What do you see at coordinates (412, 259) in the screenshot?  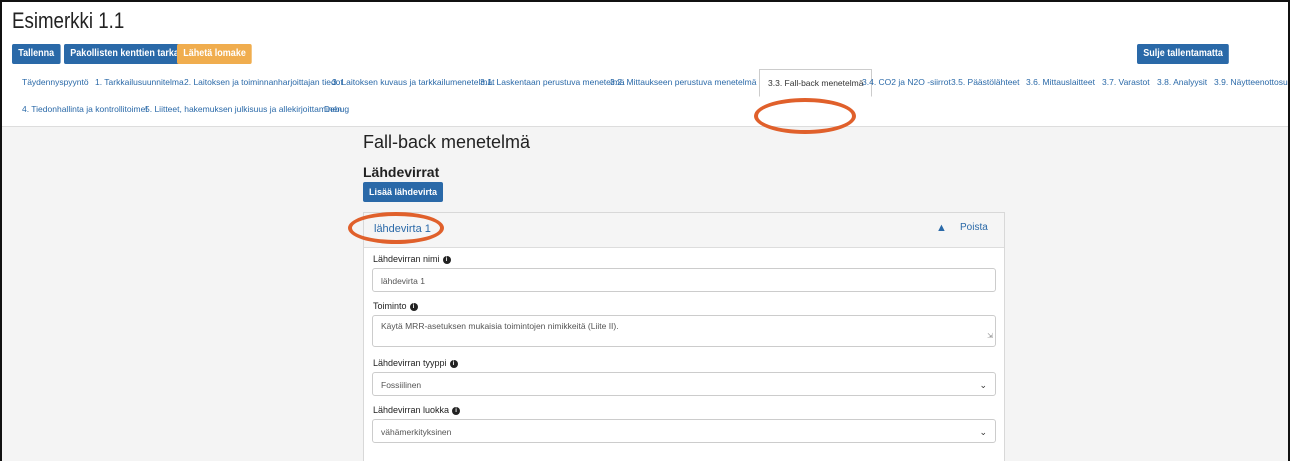 I see `name-label: Lähdevirran nimi i` at bounding box center [412, 259].